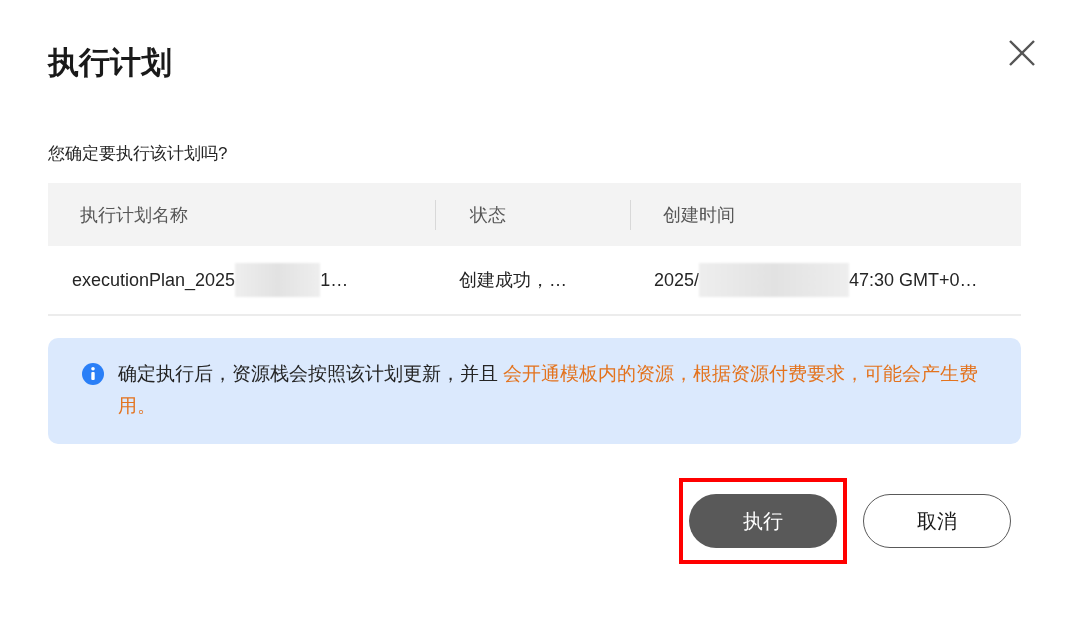  I want to click on execute-button: 执行, so click(763, 521).